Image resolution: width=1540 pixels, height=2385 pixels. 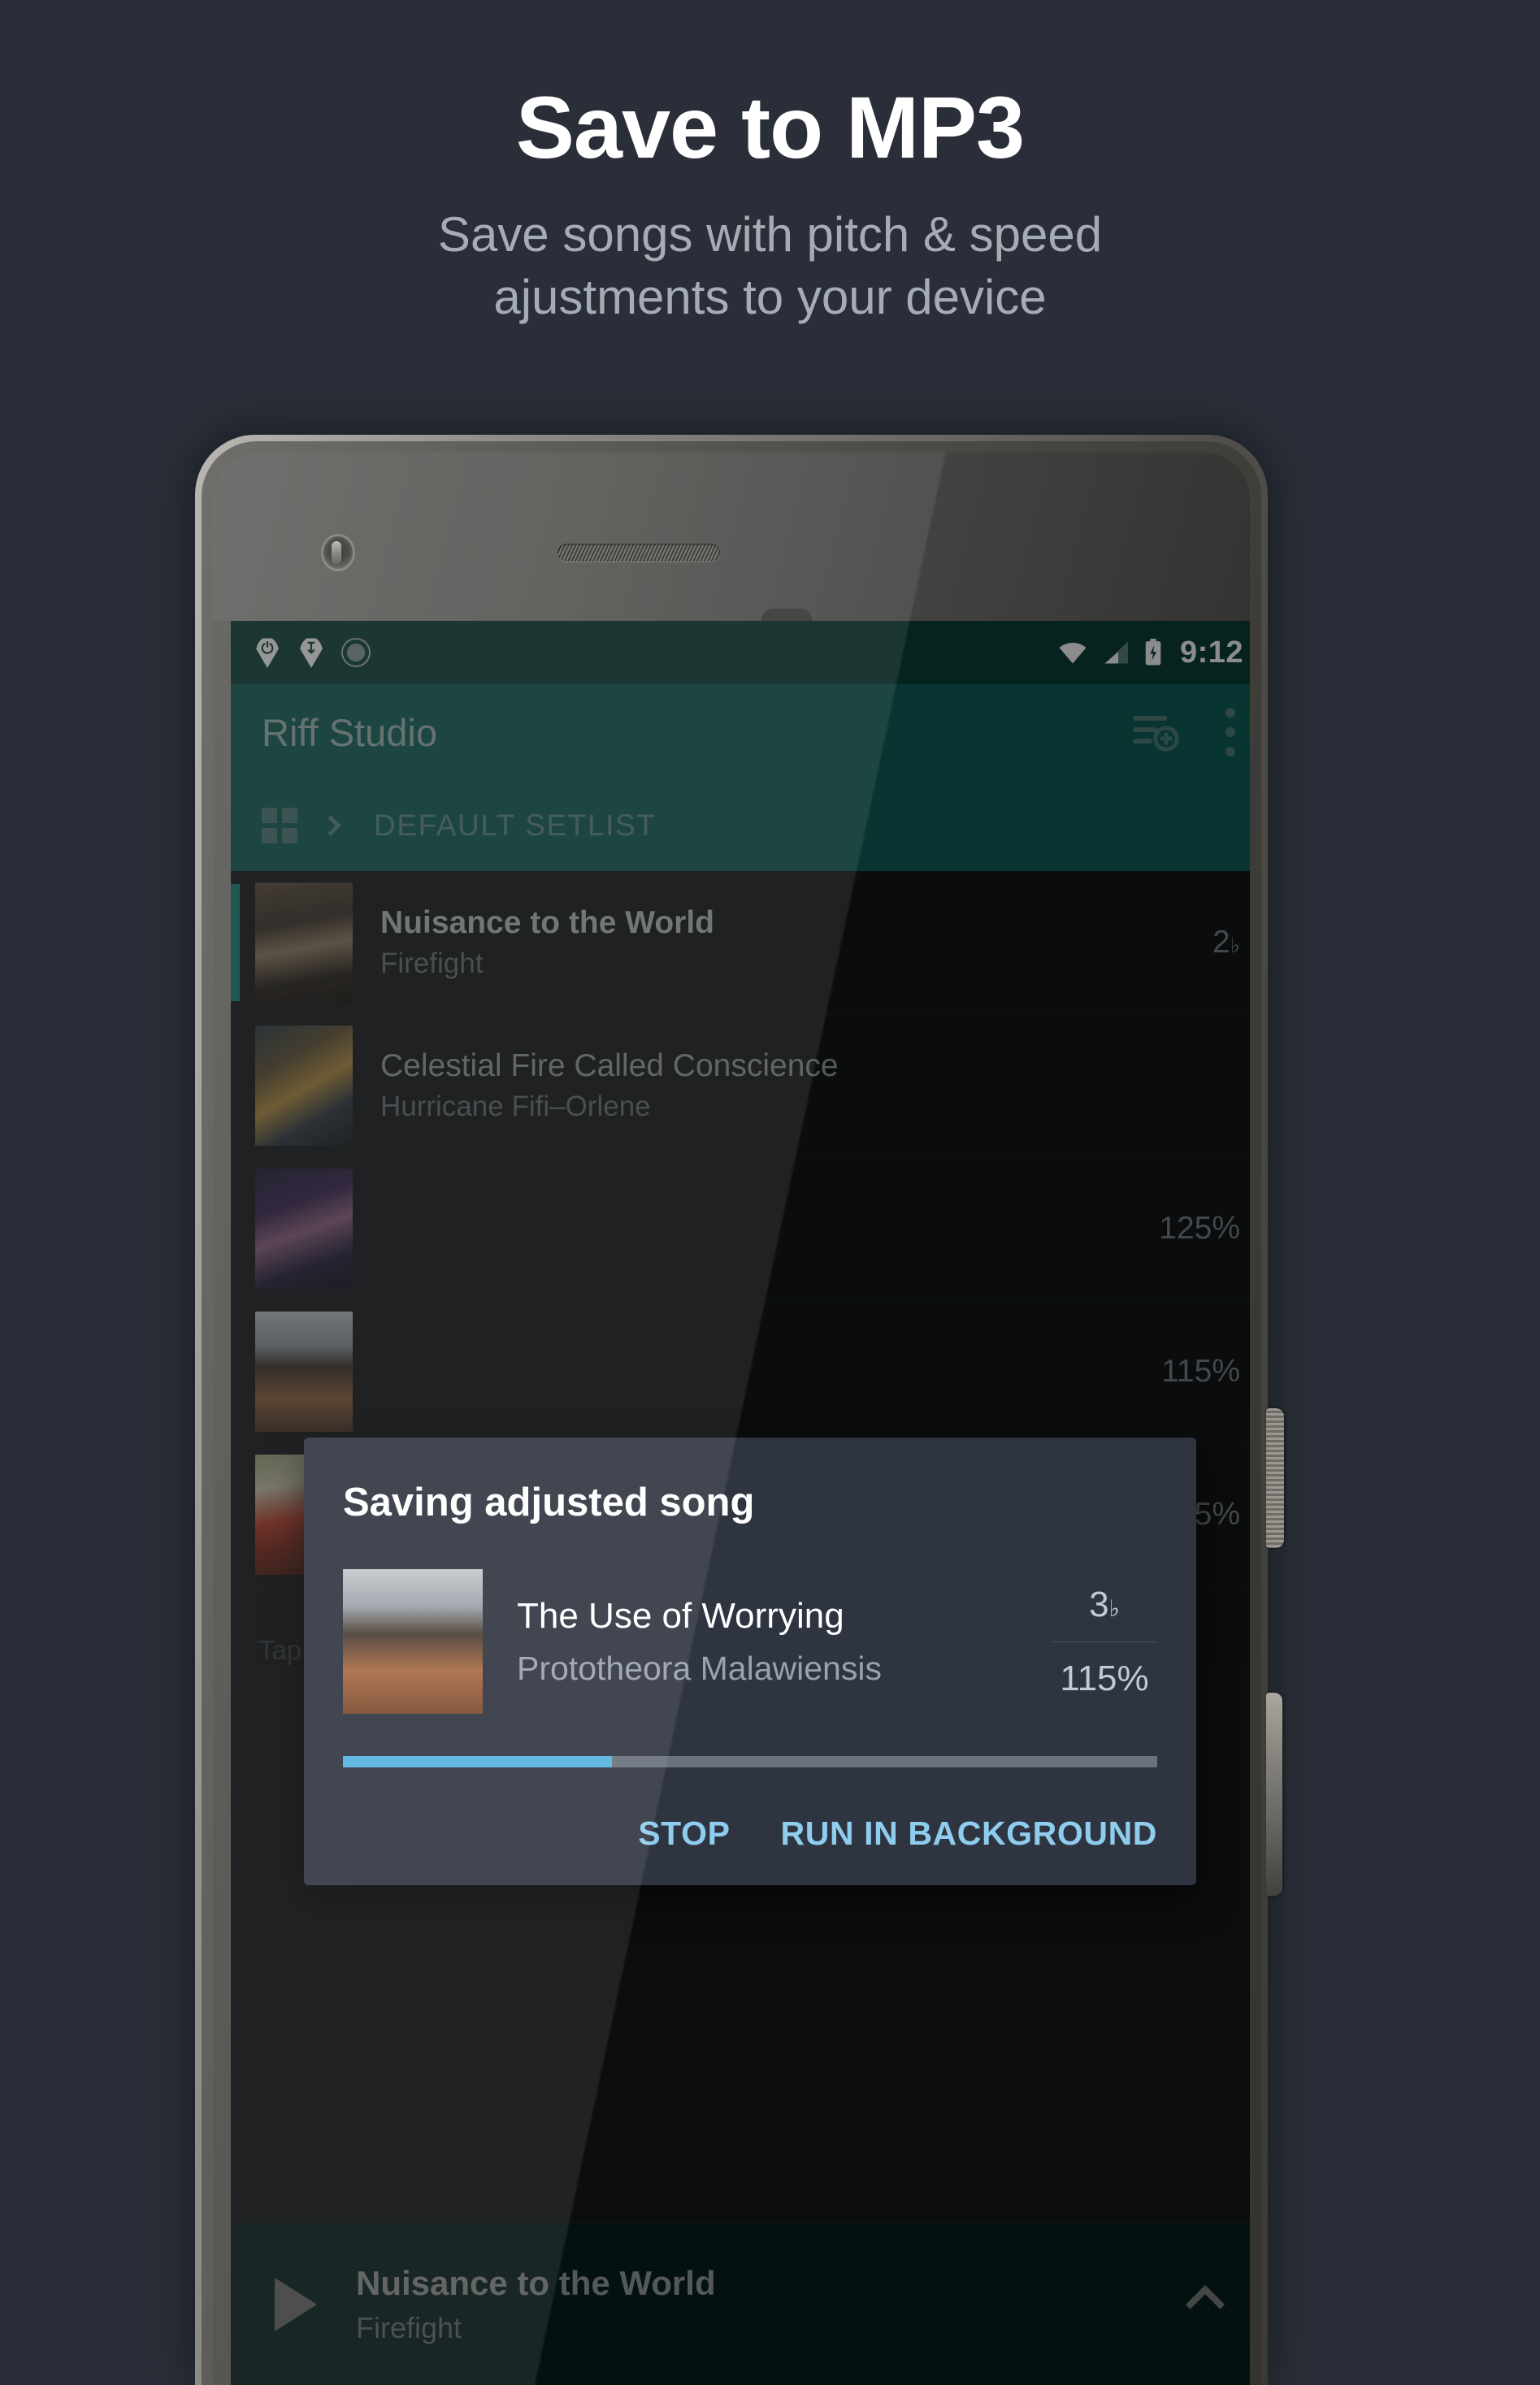 I want to click on promo-title: Save to MP3, so click(x=770, y=127).